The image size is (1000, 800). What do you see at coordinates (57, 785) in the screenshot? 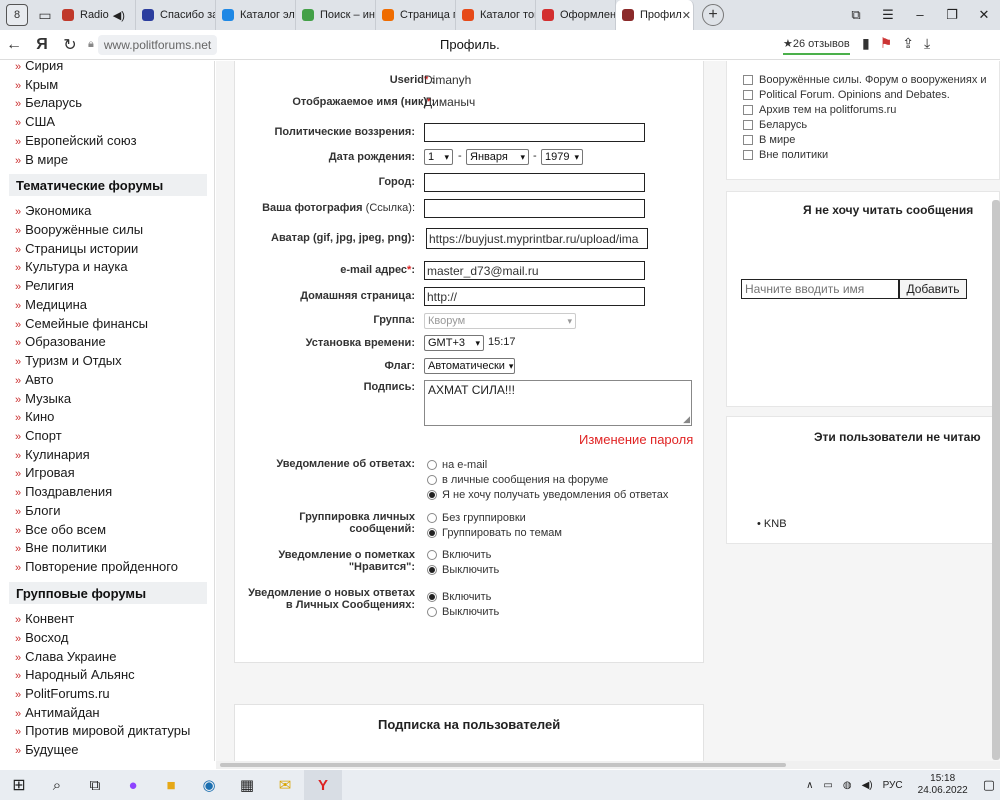
I see `search-icon: ⌕` at bounding box center [57, 785].